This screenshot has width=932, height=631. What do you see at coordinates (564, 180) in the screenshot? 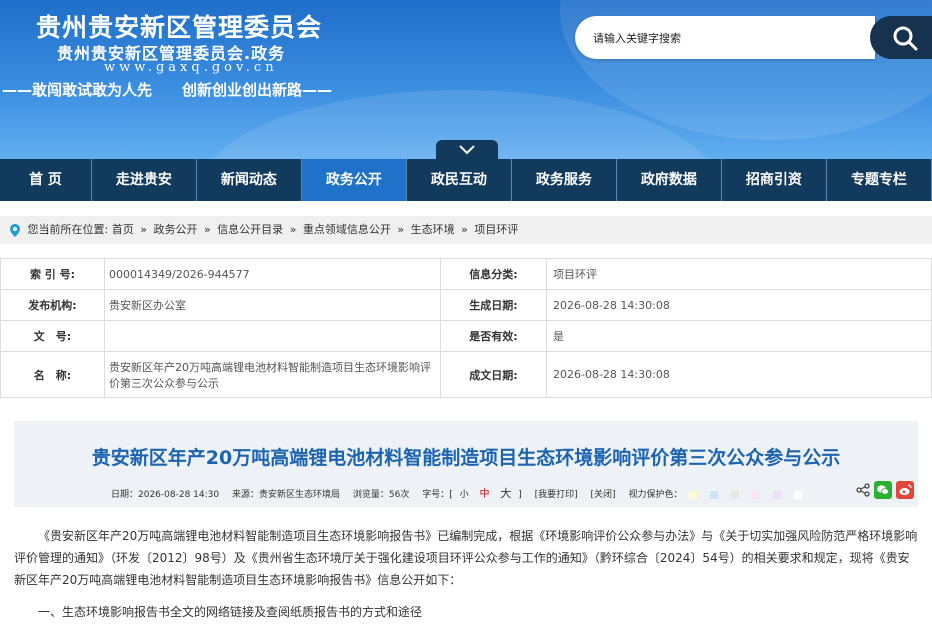
I see `nav-item-services: 政务服务` at bounding box center [564, 180].